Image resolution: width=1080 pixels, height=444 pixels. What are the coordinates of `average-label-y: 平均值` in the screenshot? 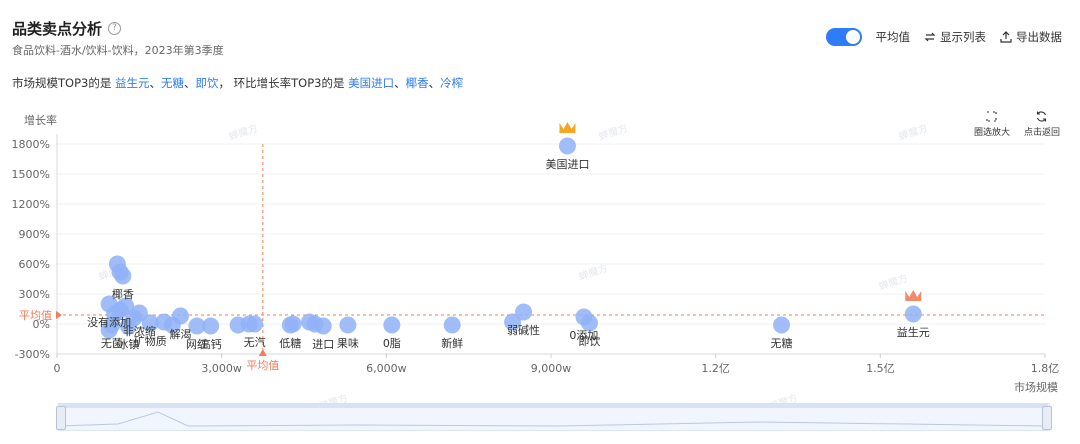 It's located at (35, 315).